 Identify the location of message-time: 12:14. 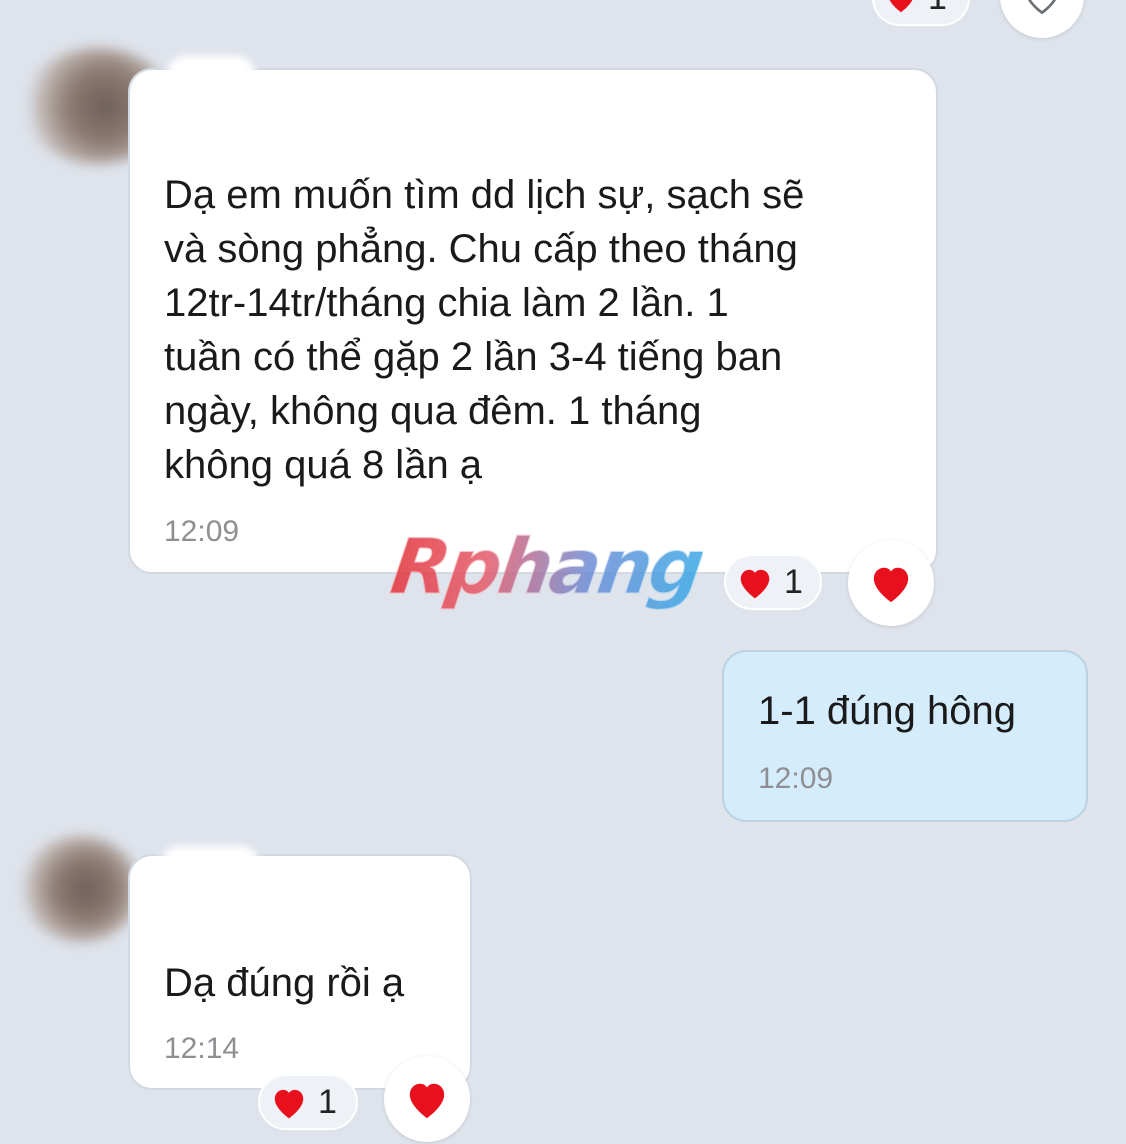
(202, 1048).